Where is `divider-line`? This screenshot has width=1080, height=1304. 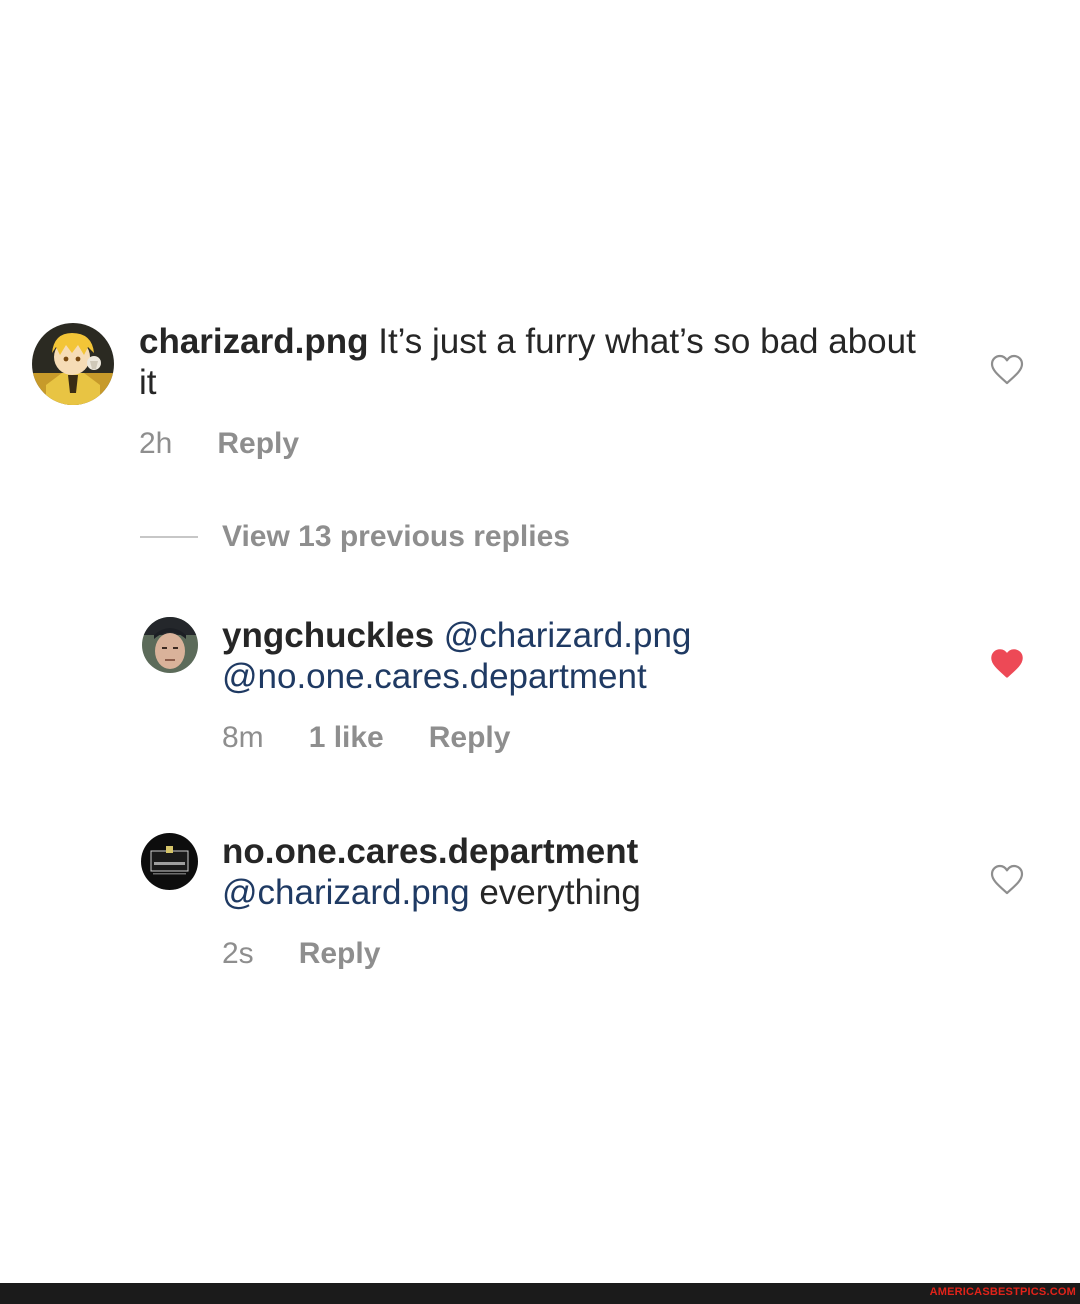 divider-line is located at coordinates (169, 537).